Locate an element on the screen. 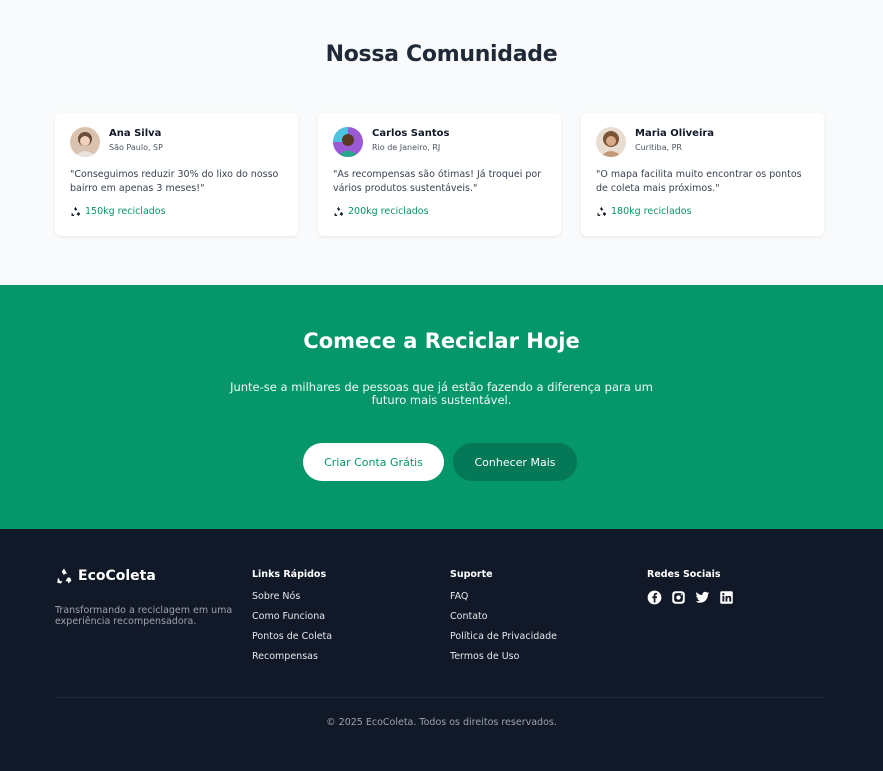 This screenshot has height=771, width=883. facebook-icon is located at coordinates (654, 597).